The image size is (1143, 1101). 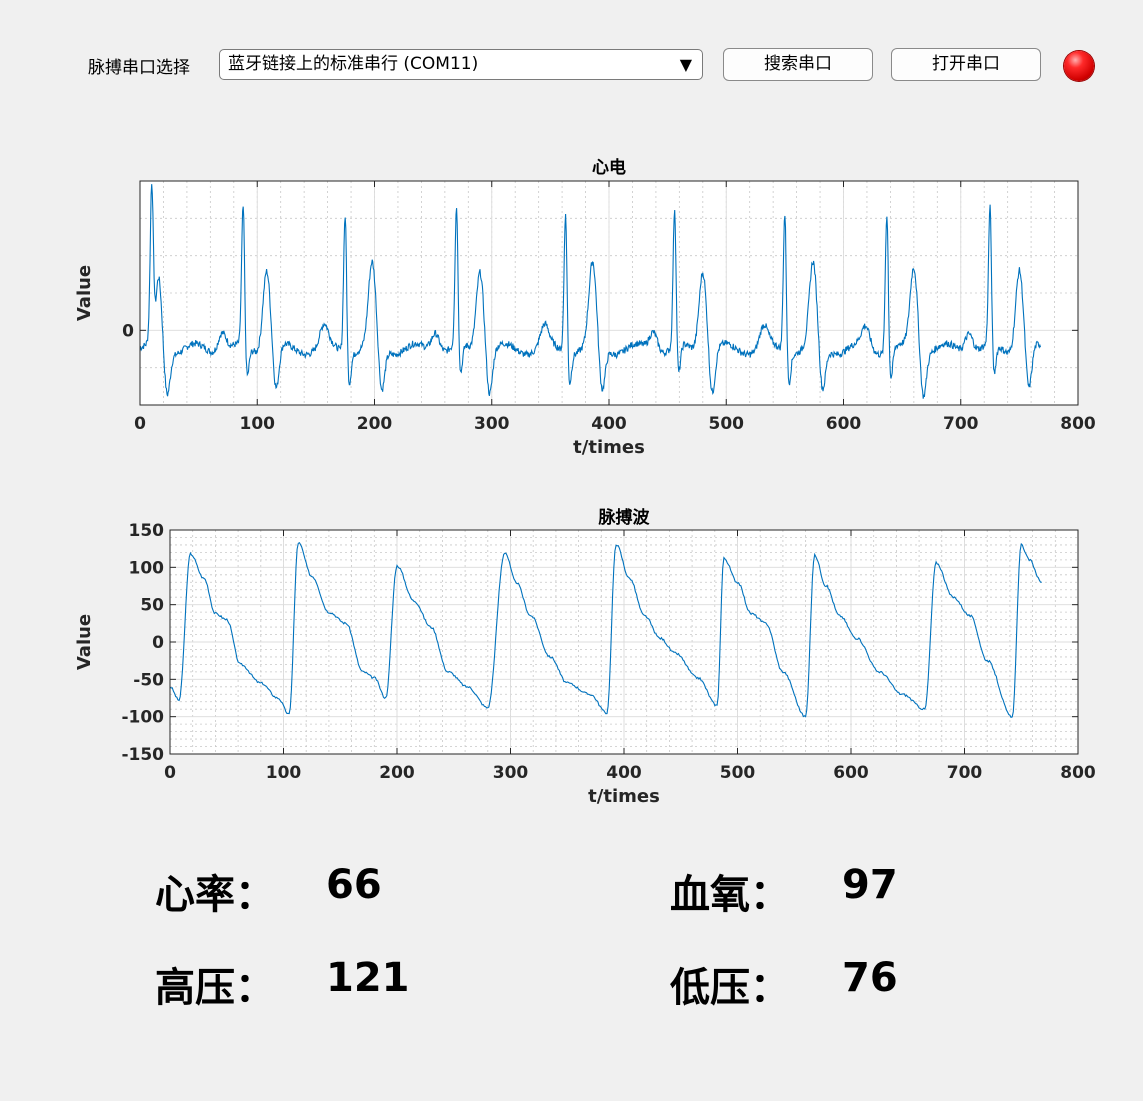 What do you see at coordinates (158, 643) in the screenshot?
I see `y-tick-label: 0` at bounding box center [158, 643].